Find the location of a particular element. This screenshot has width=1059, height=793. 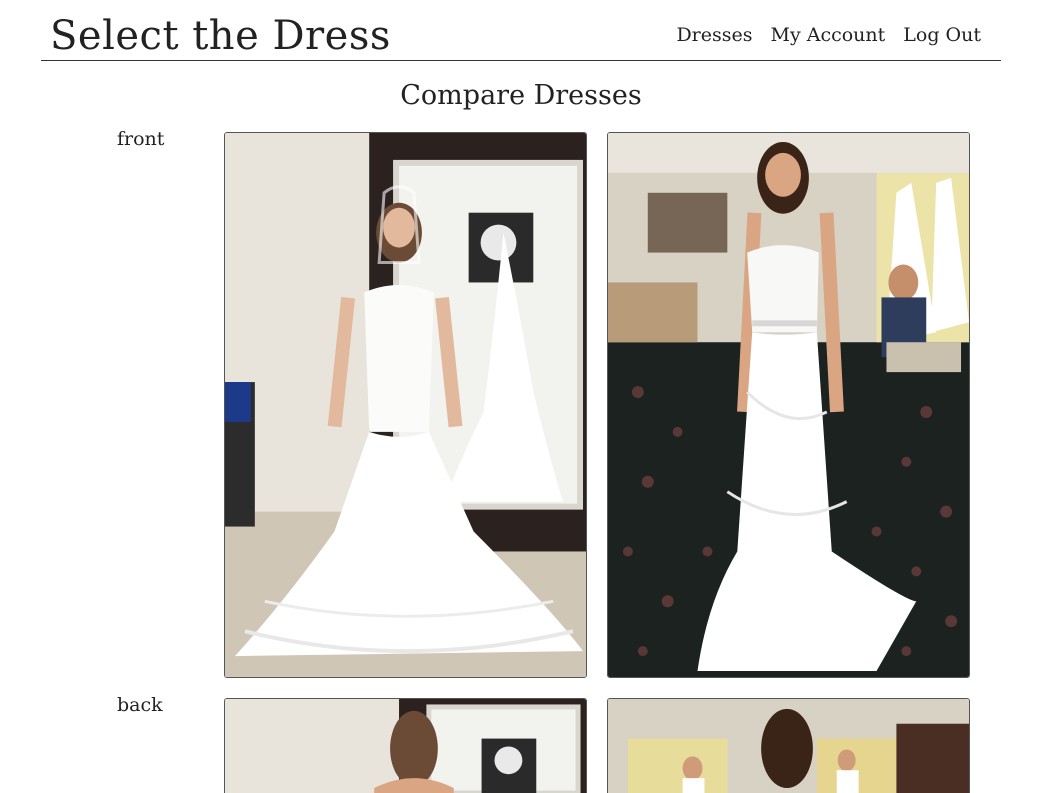

main-nav: Dresses My Account Log Out is located at coordinates (828, 35).